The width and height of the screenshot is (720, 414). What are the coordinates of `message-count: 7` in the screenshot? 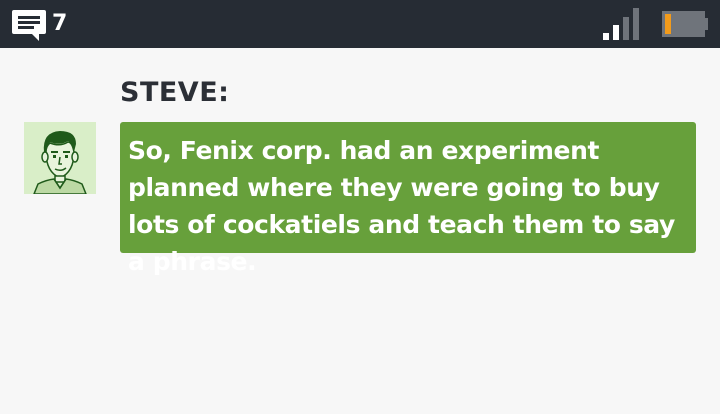 It's located at (60, 23).